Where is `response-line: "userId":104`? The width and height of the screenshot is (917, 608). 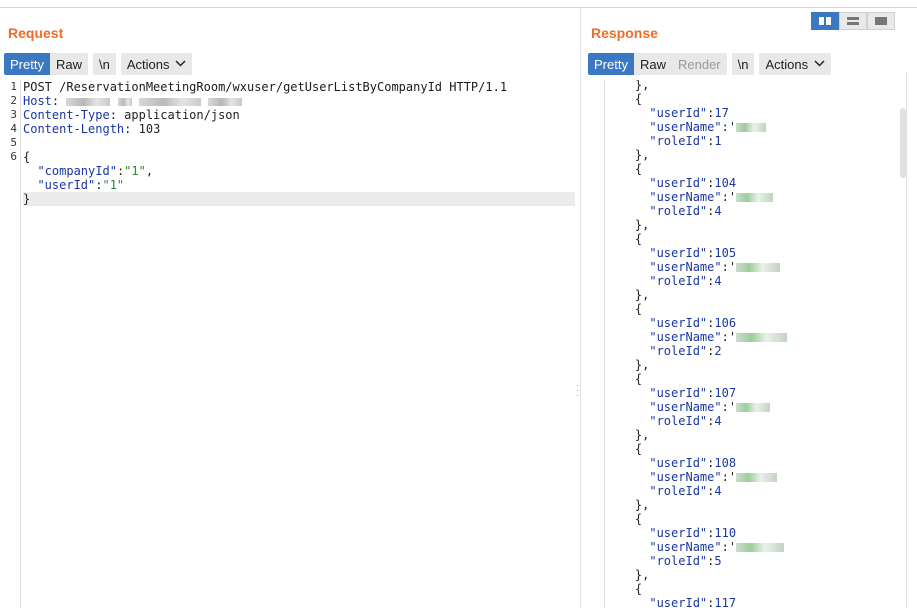 response-line: "userId":104 is located at coordinates (750, 183).